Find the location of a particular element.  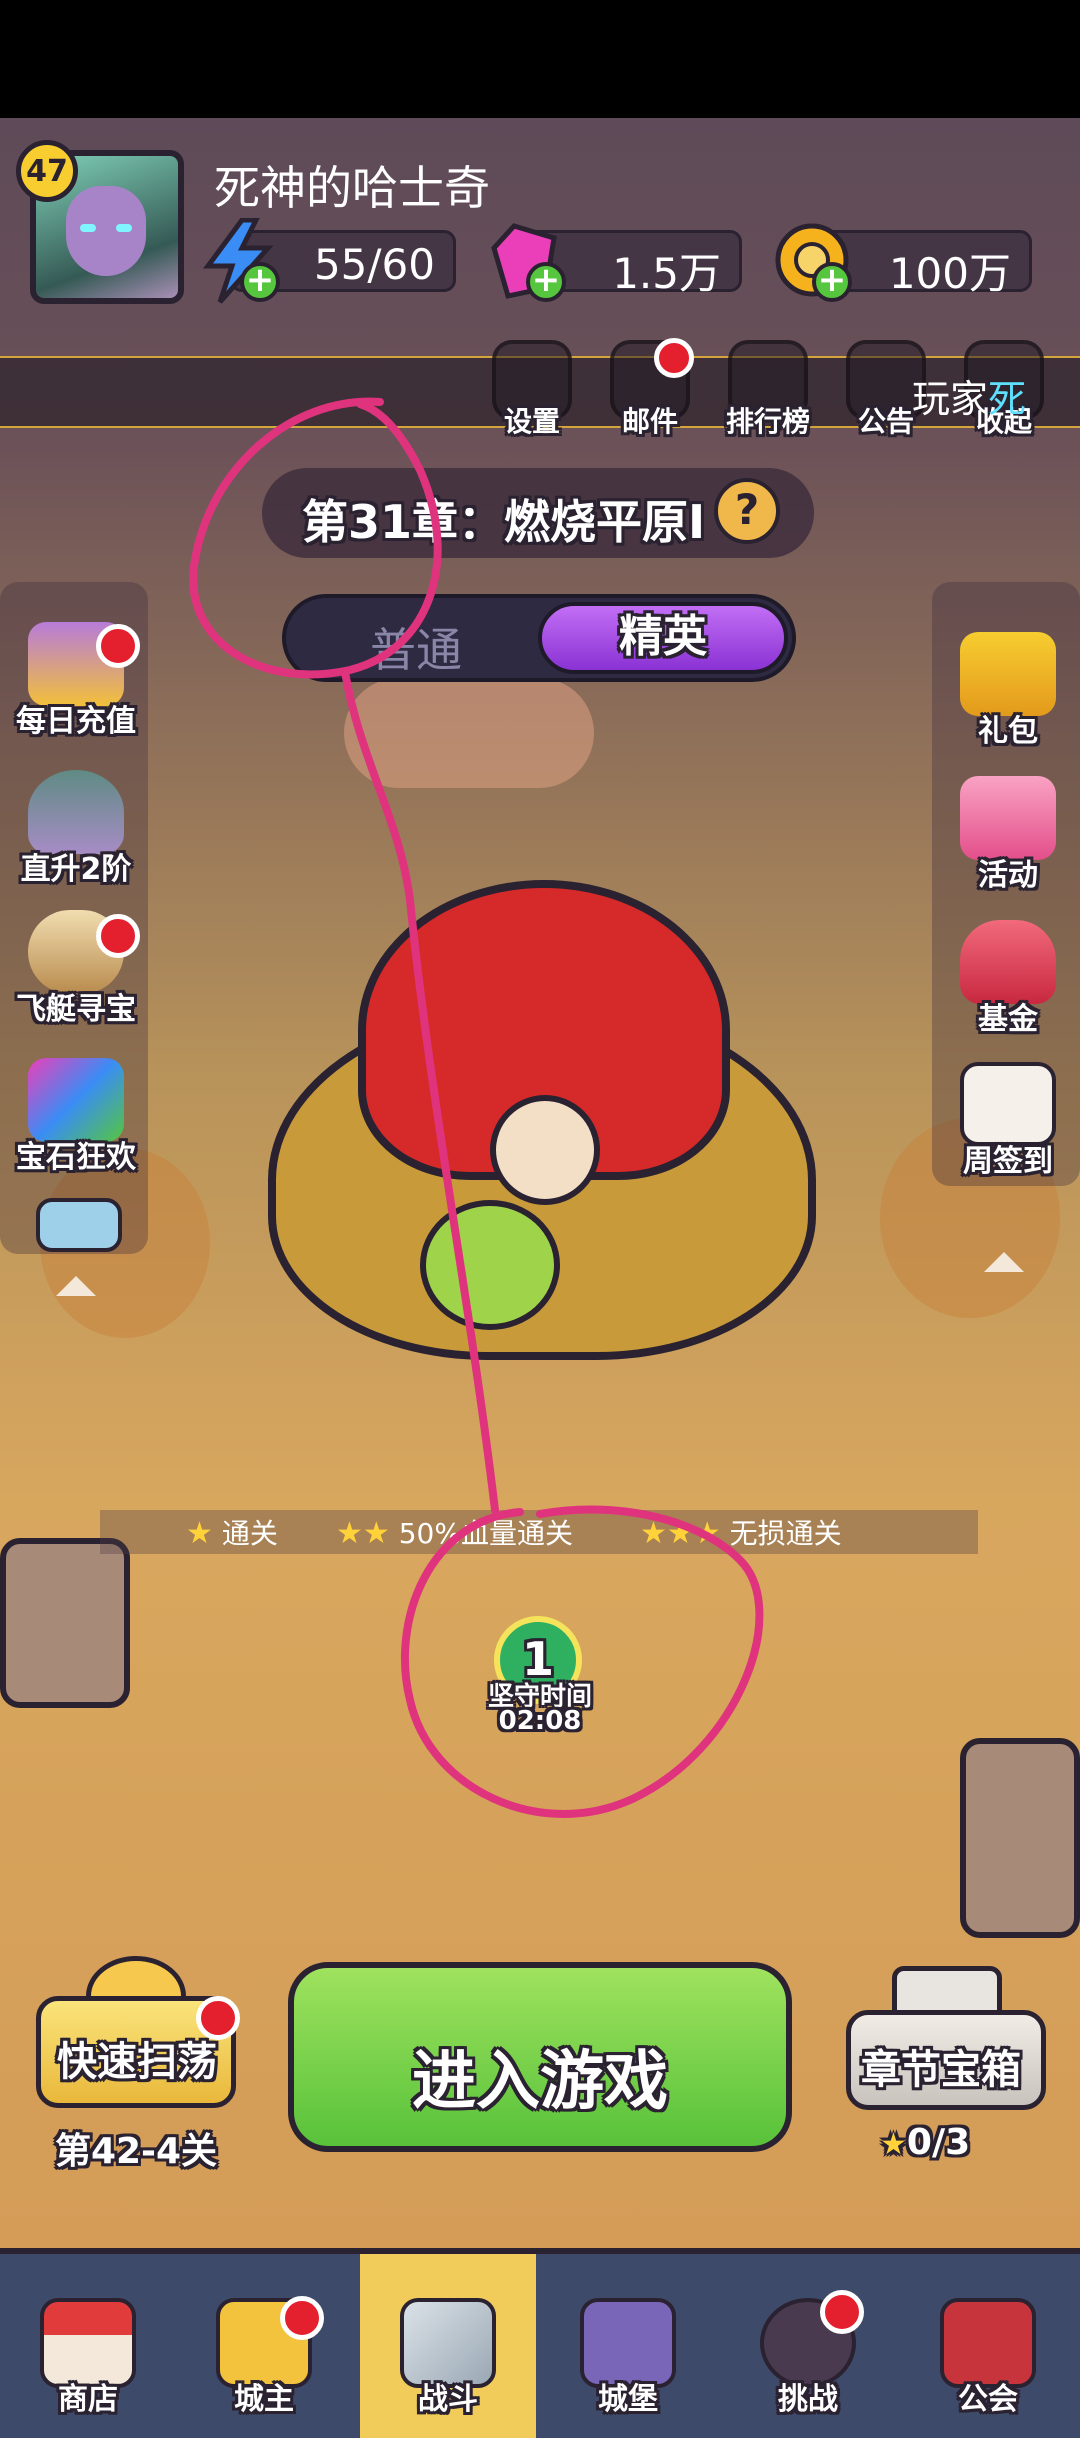

partial-item-icon is located at coordinates (79, 1225).